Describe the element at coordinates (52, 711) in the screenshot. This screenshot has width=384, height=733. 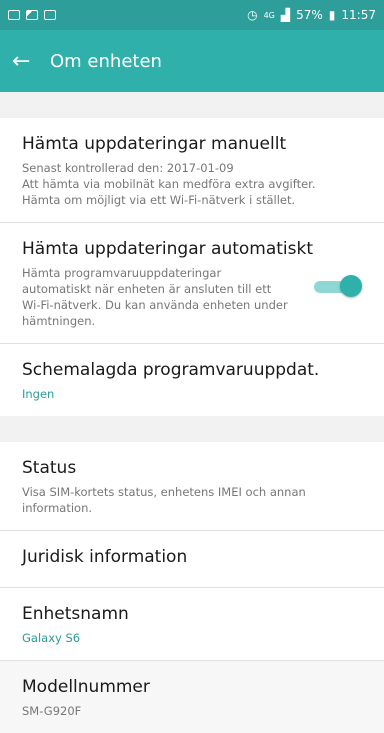
I see `model-number-value: SM-G920F` at that location.